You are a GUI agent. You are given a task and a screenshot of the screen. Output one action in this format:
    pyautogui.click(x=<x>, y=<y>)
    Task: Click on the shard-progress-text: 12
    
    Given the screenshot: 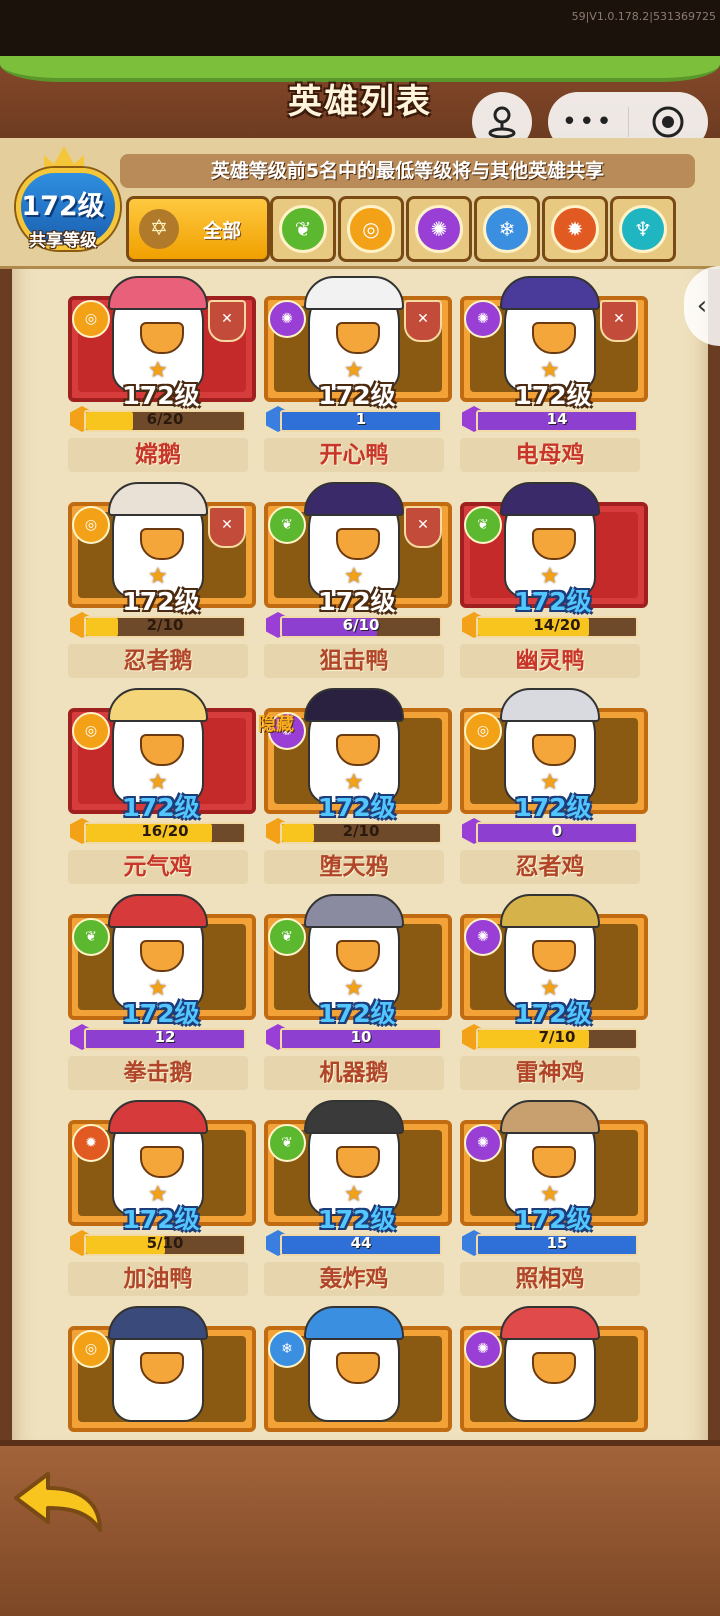 What is the action you would take?
    pyautogui.click(x=165, y=1037)
    